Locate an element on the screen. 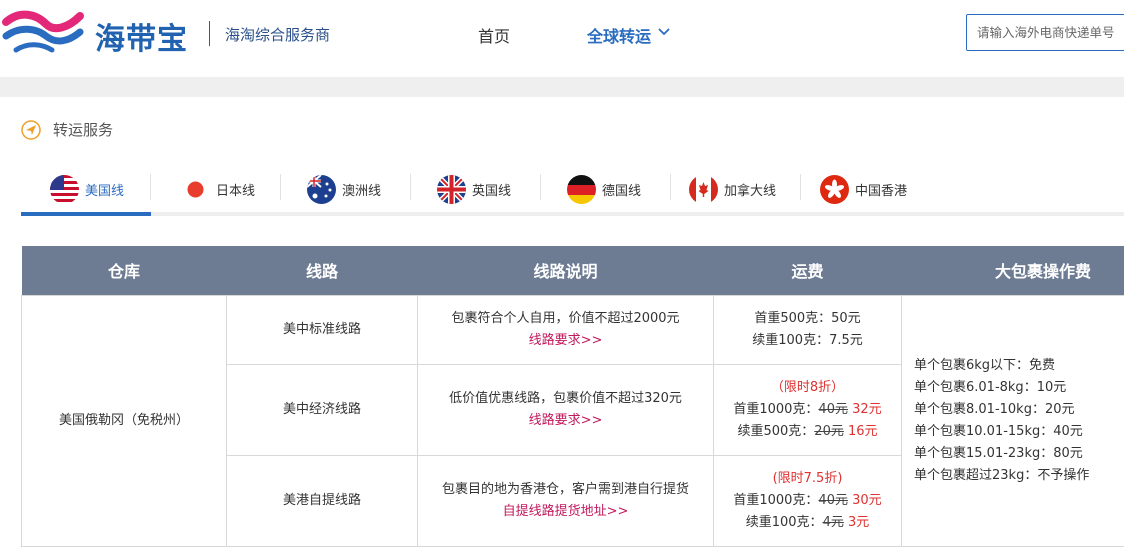  promo-badge: （限时8折） is located at coordinates (807, 387).